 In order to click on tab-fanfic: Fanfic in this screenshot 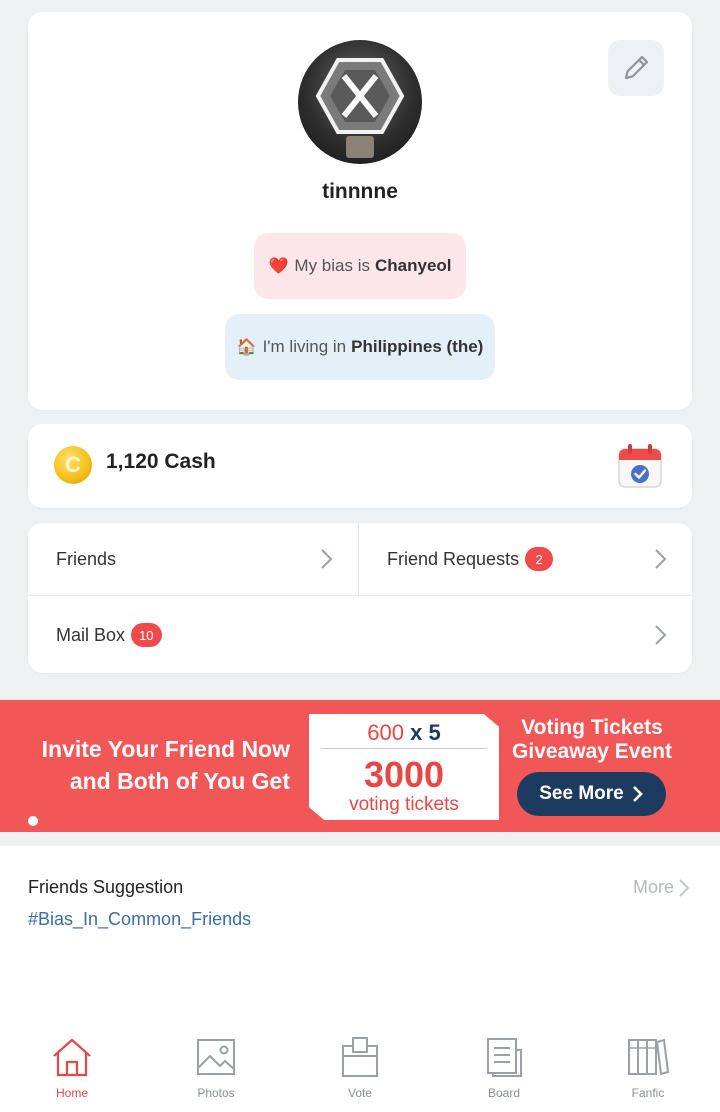, I will do `click(648, 1068)`.